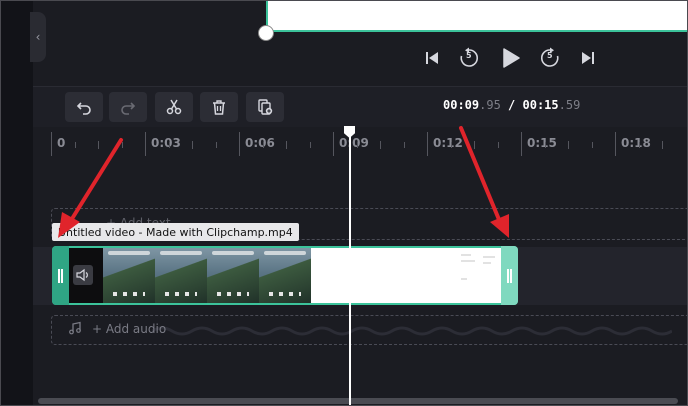  I want to click on annotation-arrow-left, so click(90, 188).